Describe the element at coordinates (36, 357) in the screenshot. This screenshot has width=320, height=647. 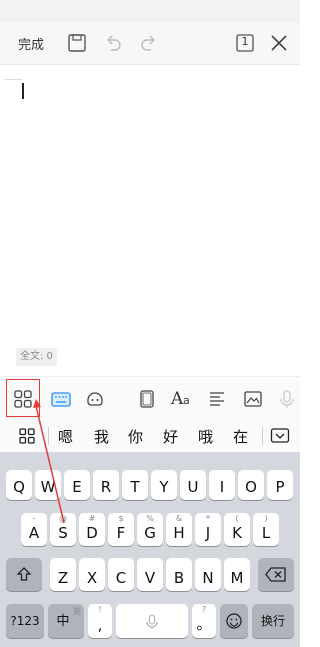
I see `word-count-badge: 全文: 0` at that location.